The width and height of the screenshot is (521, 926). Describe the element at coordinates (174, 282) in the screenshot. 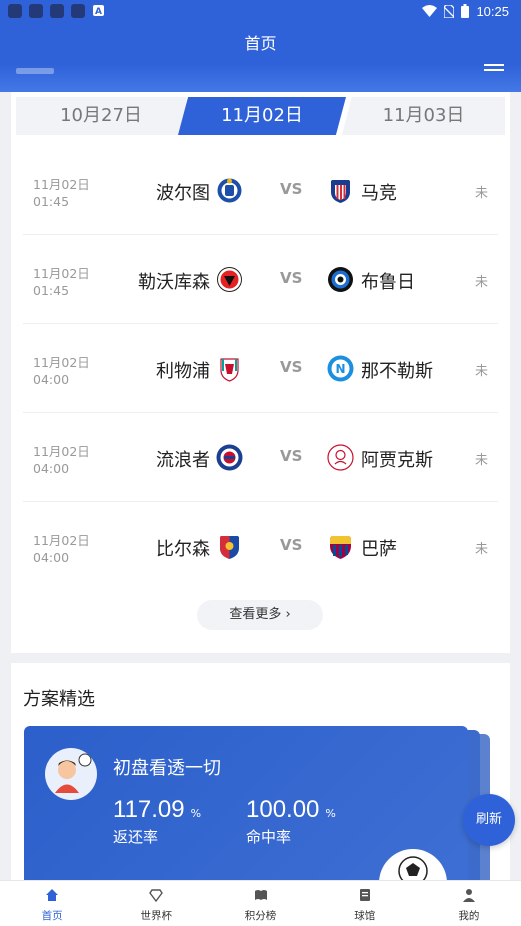

I see `home-team-name: 勒沃库森` at that location.